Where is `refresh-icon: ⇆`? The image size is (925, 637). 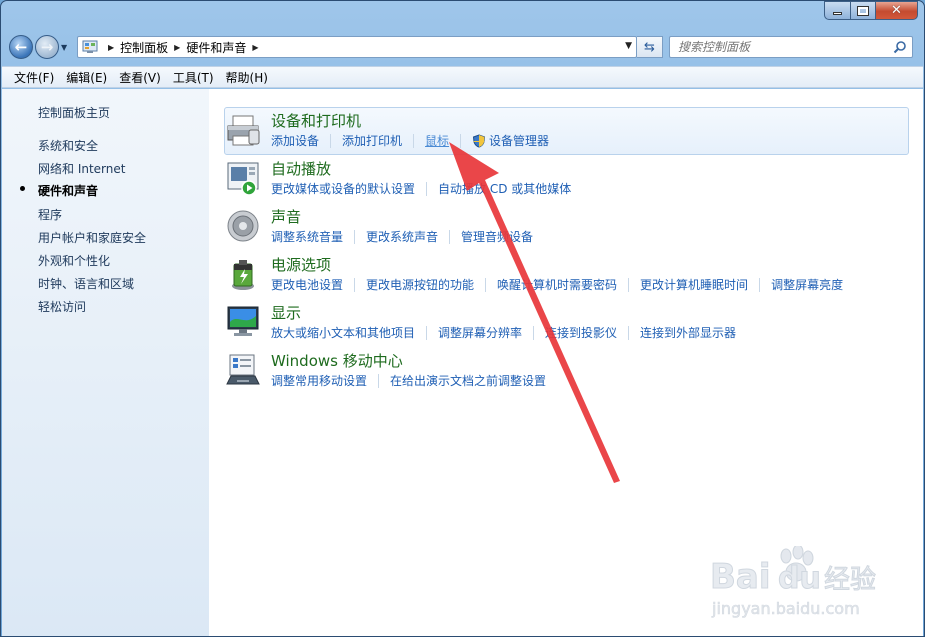 refresh-icon: ⇆ is located at coordinates (649, 47).